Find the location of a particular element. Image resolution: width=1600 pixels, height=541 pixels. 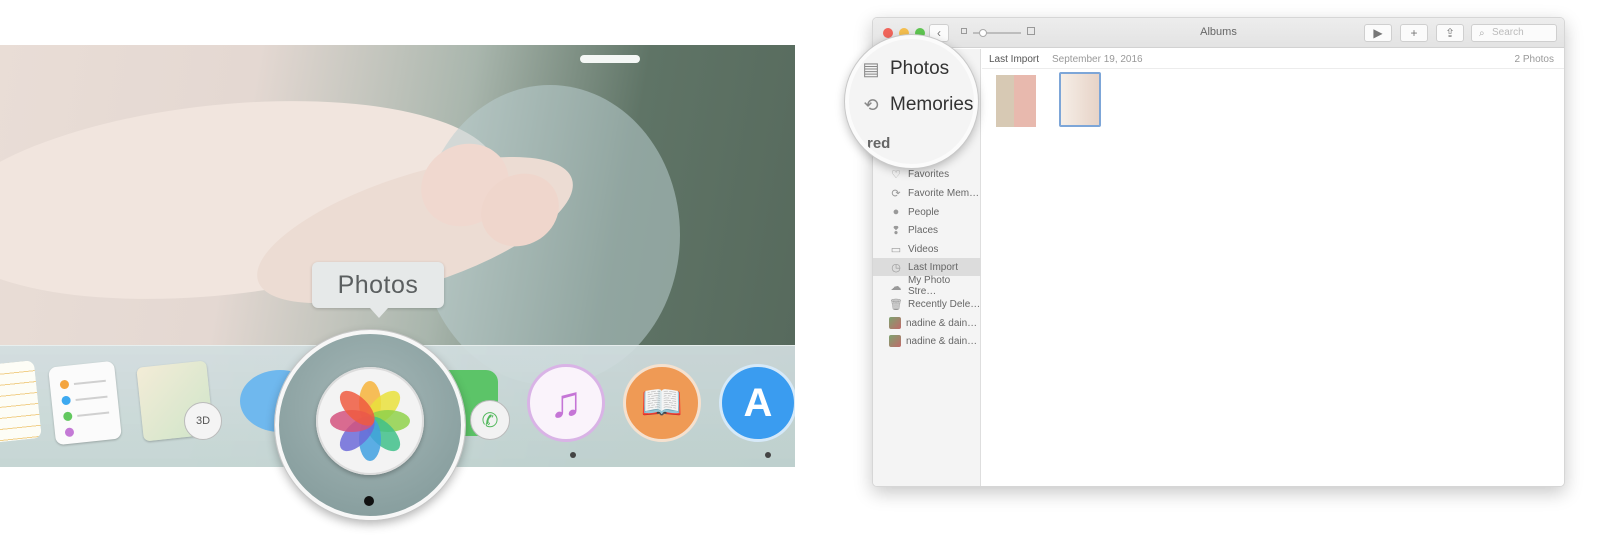

sidebar-item-photos: ▤ Photos is located at coordinates (904, 69).